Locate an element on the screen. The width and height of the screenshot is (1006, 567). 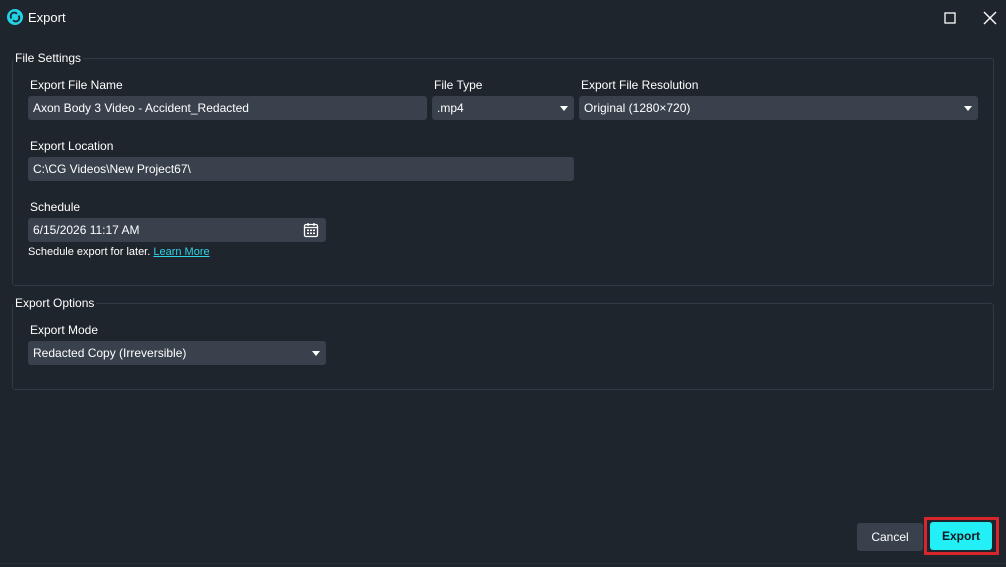
title-bar: Export is located at coordinates (503, 18).